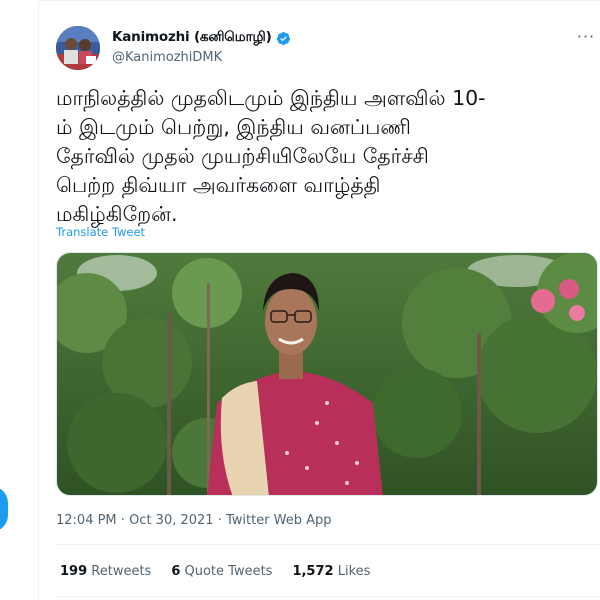 The width and height of the screenshot is (600, 600). I want to click on tweet-text-line: மாநிலத்தில் முதலிடமும் இந்திய அளவில் 10-, so click(271, 98).